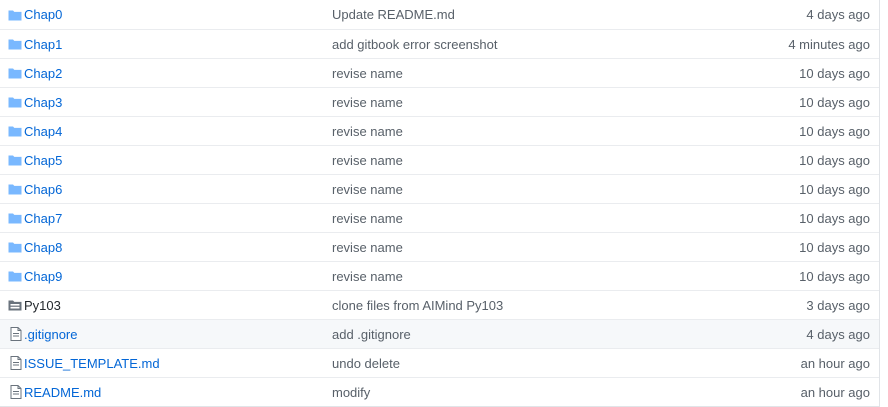 The image size is (888, 407). I want to click on file-name-link: Chap2, so click(178, 73).